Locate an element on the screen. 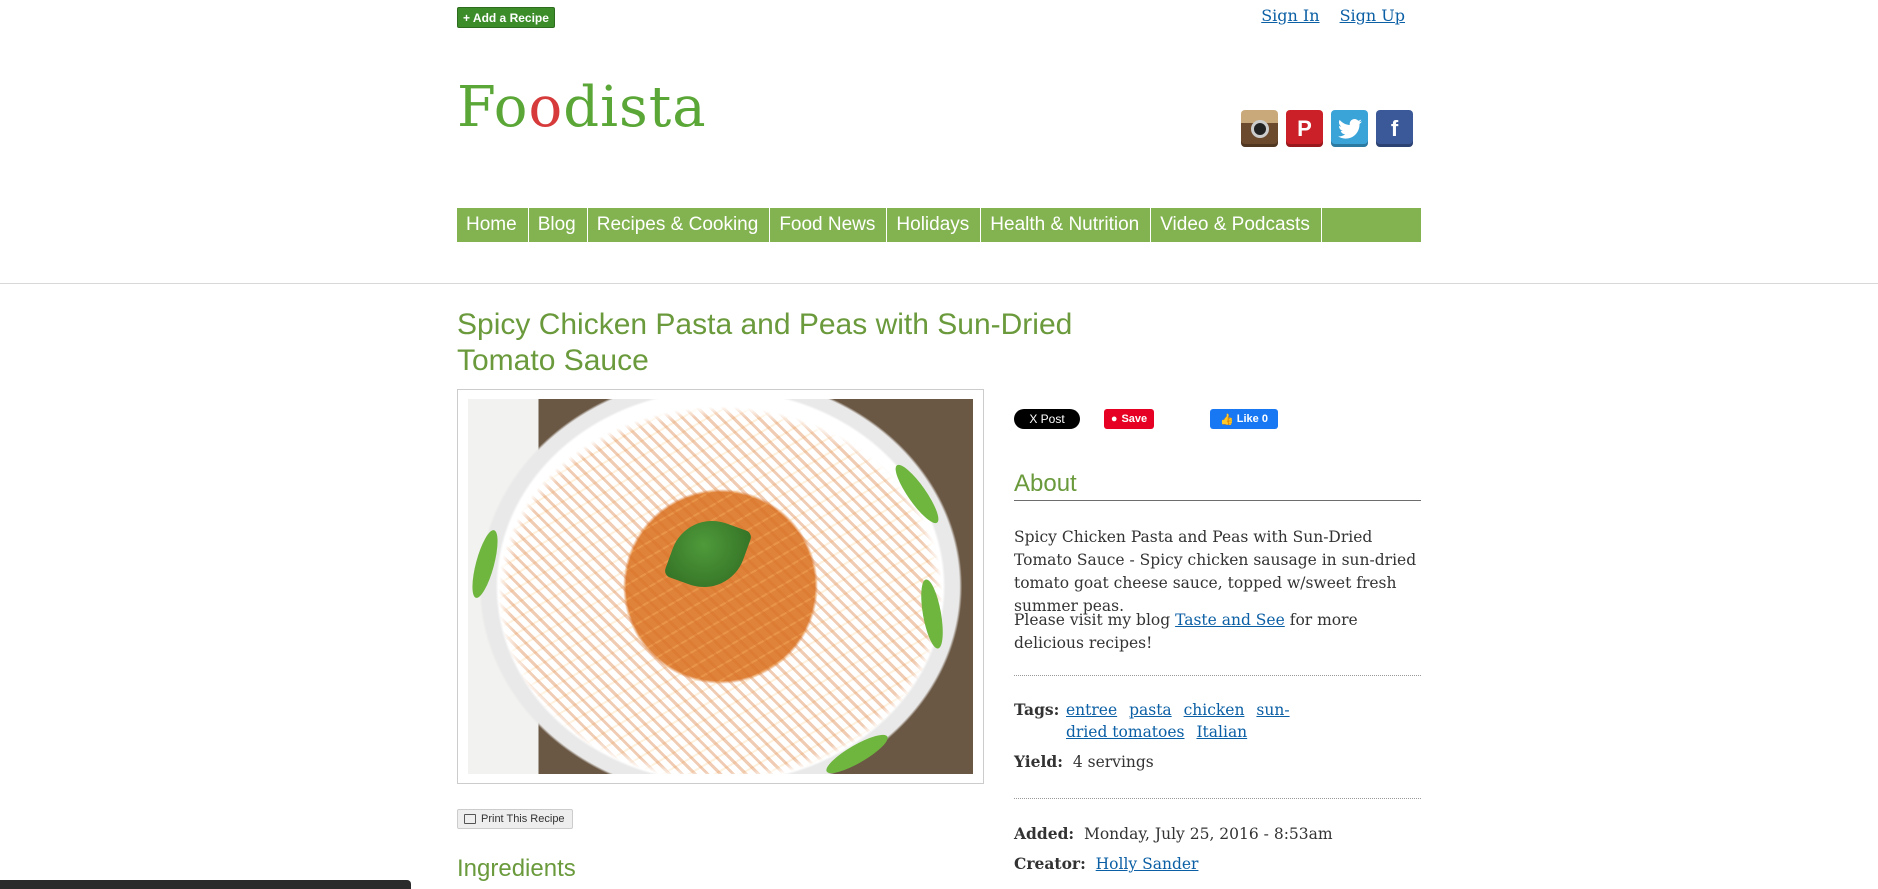 This screenshot has height=889, width=1878. share-buttons: X Post ● Save 👍 Like 0 is located at coordinates (1146, 419).